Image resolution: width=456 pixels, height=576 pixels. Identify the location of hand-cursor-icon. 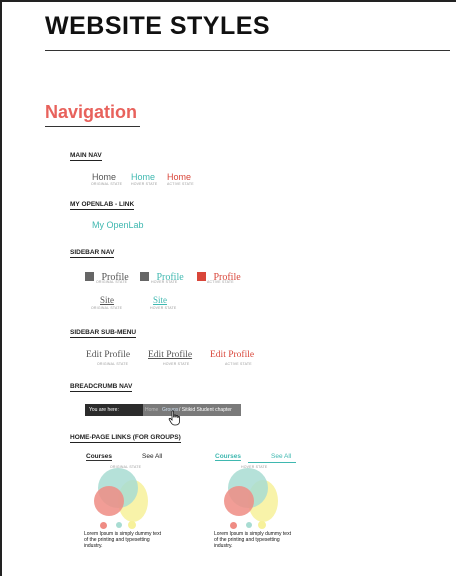
(174, 418).